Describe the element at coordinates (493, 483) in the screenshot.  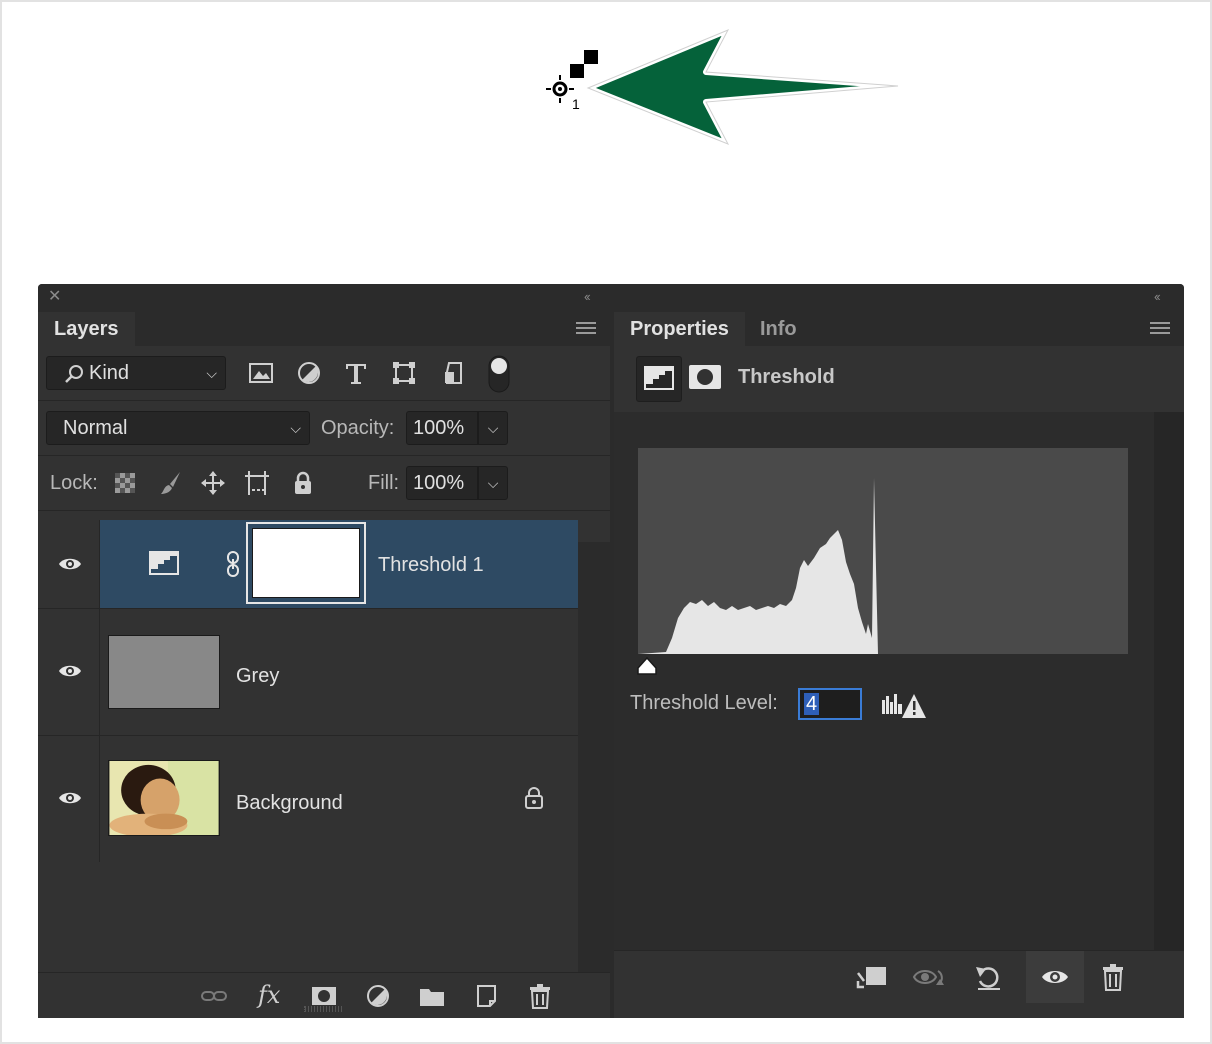
I see `fill-dropdown-button: ⌵` at that location.